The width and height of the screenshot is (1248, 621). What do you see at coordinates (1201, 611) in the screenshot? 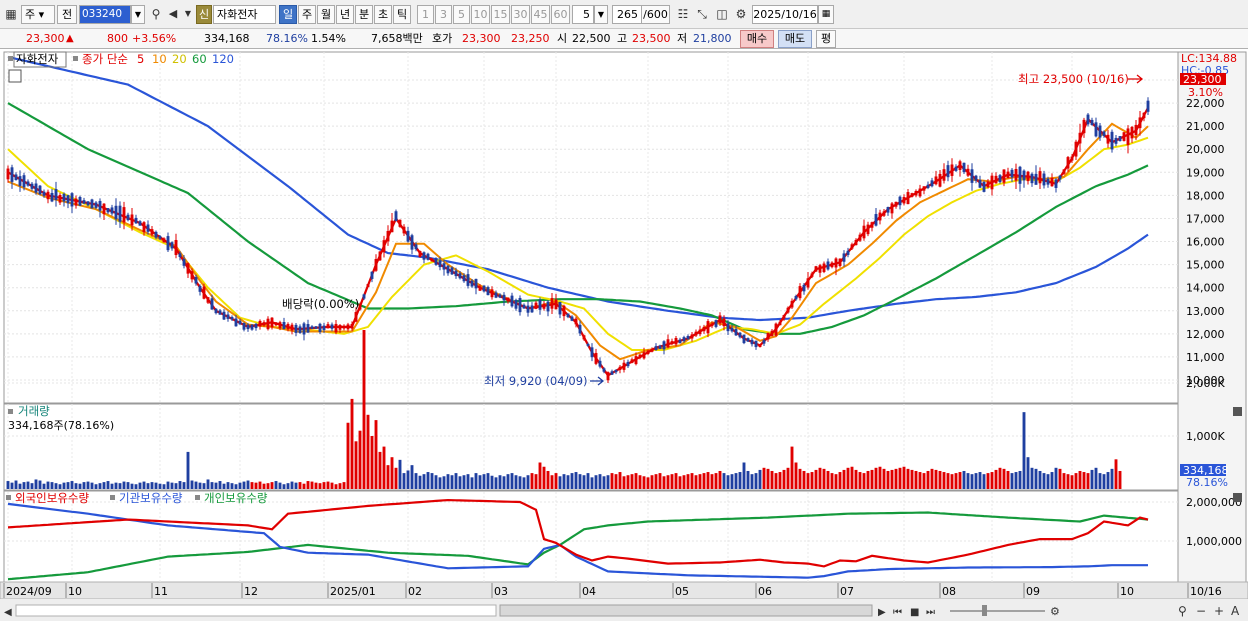
I see `zoom-out-icon: −` at bounding box center [1201, 611].